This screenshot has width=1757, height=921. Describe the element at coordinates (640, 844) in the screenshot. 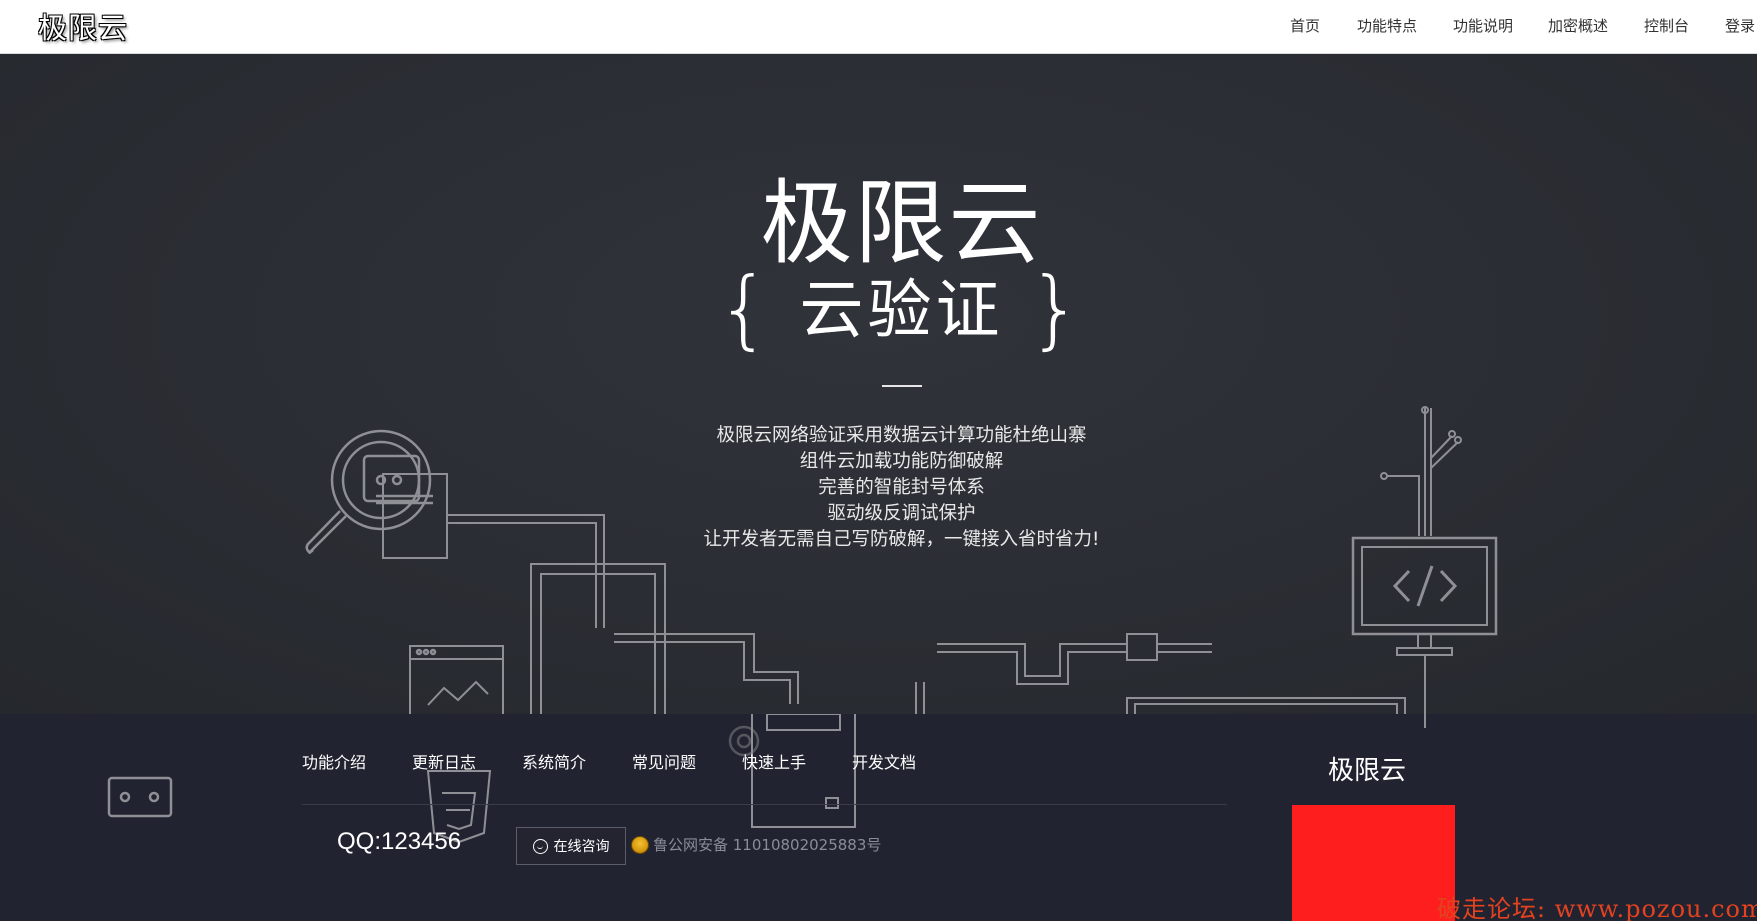

I see `police-badge-icon` at that location.